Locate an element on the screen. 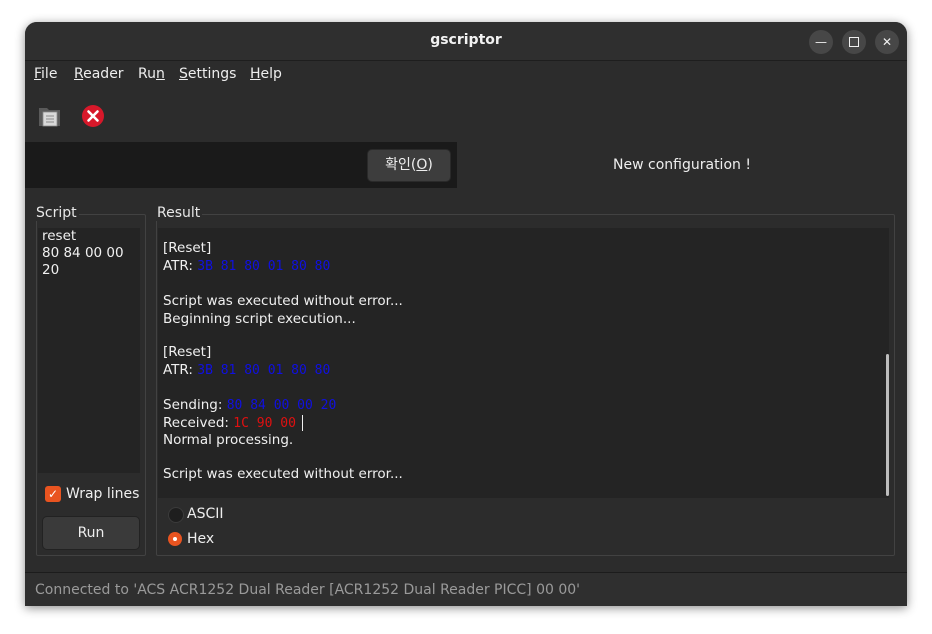 The image size is (932, 634). script-line: reset is located at coordinates (59, 236).